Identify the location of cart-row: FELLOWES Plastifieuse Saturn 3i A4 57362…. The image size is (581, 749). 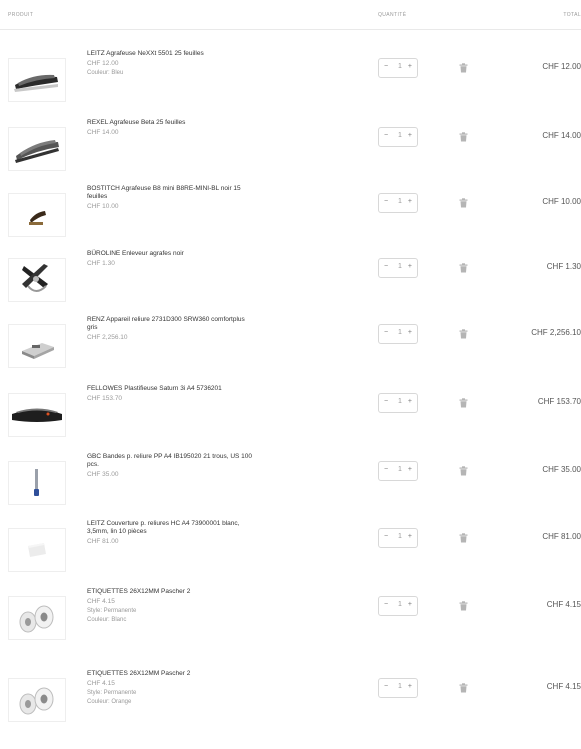
(290, 415).